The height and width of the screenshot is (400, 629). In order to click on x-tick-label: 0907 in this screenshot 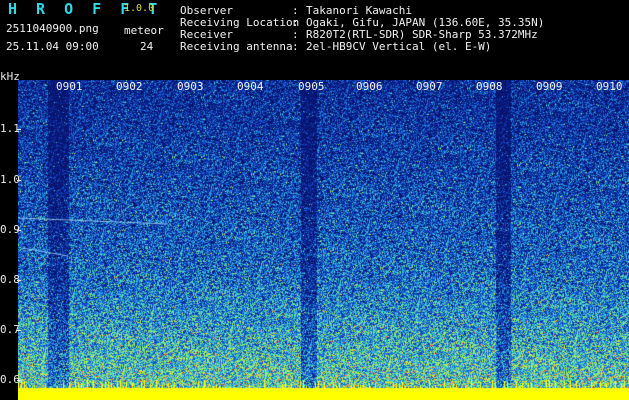, I will do `click(429, 86)`.